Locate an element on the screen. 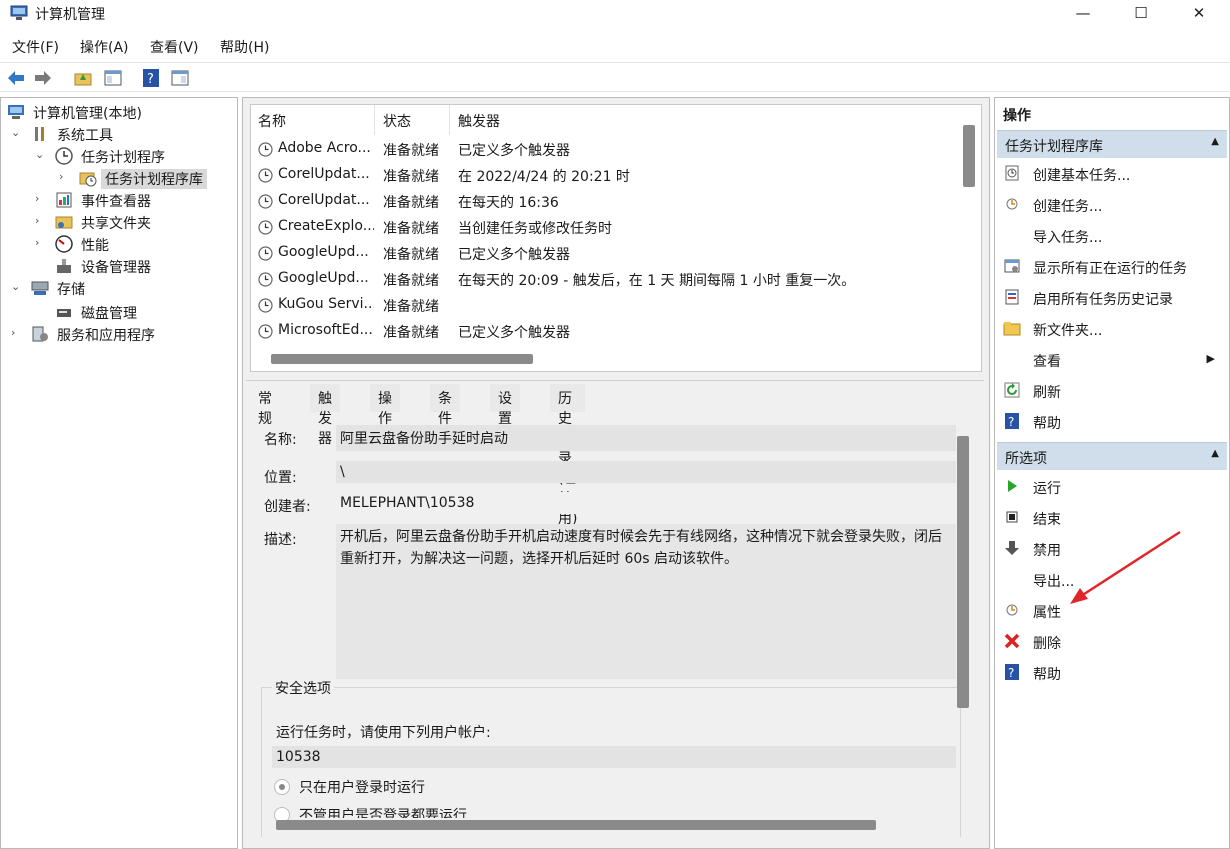  device-manager-icon is located at coordinates (64, 266).